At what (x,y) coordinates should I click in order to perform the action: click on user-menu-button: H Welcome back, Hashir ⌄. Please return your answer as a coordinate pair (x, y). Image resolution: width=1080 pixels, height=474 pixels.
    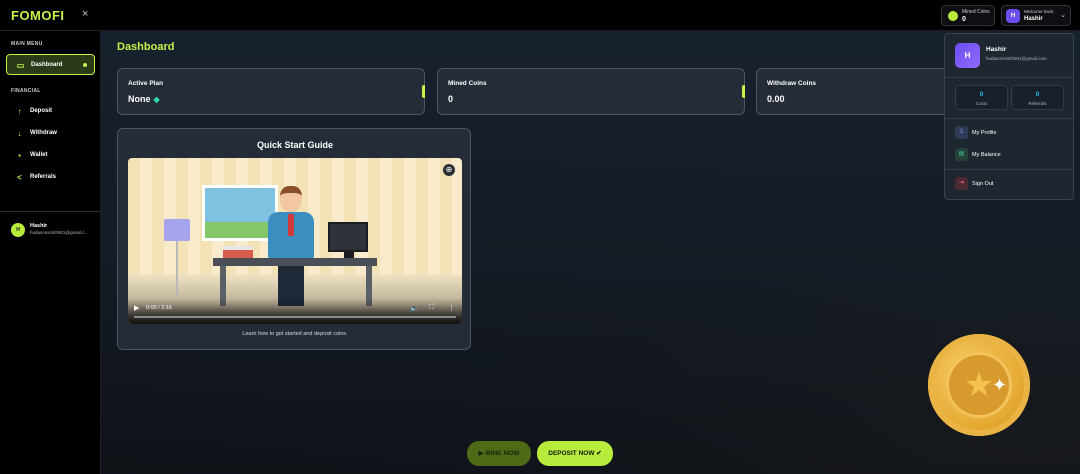
    Looking at the image, I should click on (1036, 15).